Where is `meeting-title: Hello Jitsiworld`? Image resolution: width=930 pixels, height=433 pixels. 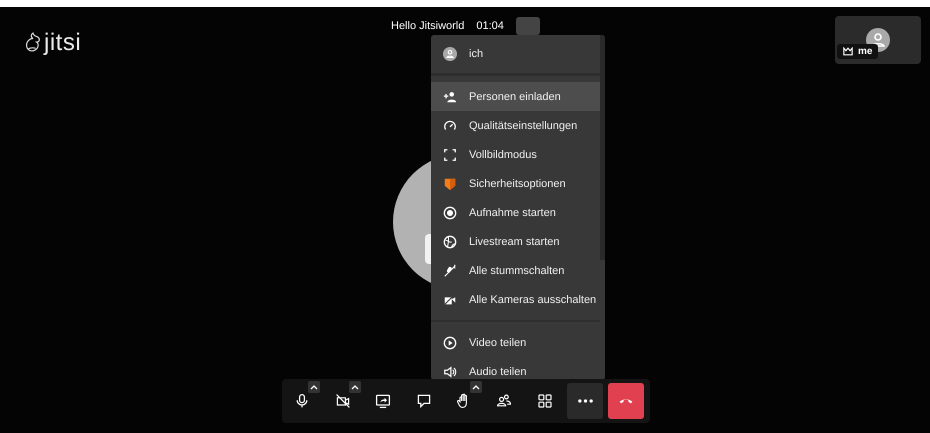 meeting-title: Hello Jitsiworld is located at coordinates (427, 26).